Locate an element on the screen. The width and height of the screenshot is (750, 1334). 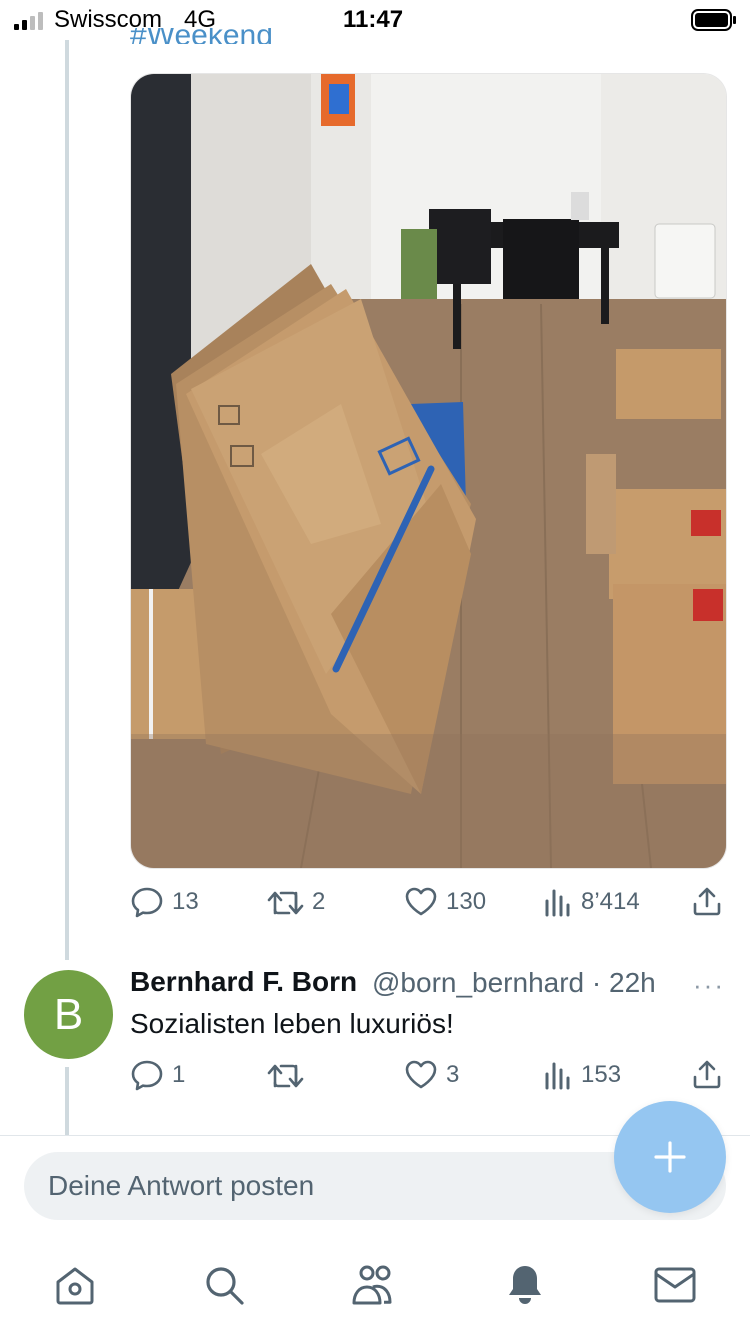
thread-line-below is located at coordinates (67, 1101).